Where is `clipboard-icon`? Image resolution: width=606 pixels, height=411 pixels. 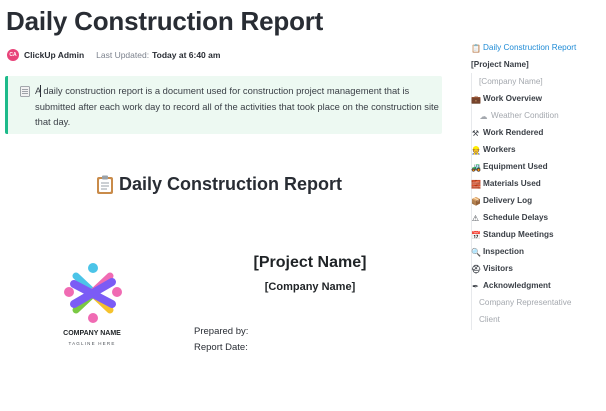 clipboard-icon is located at coordinates (105, 184).